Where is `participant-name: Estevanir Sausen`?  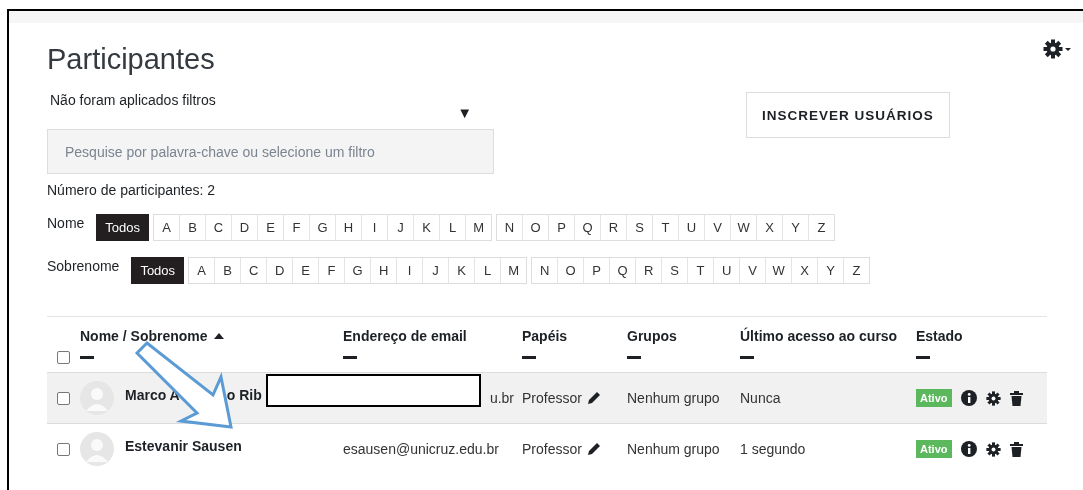
participant-name: Estevanir Sausen is located at coordinates (183, 446).